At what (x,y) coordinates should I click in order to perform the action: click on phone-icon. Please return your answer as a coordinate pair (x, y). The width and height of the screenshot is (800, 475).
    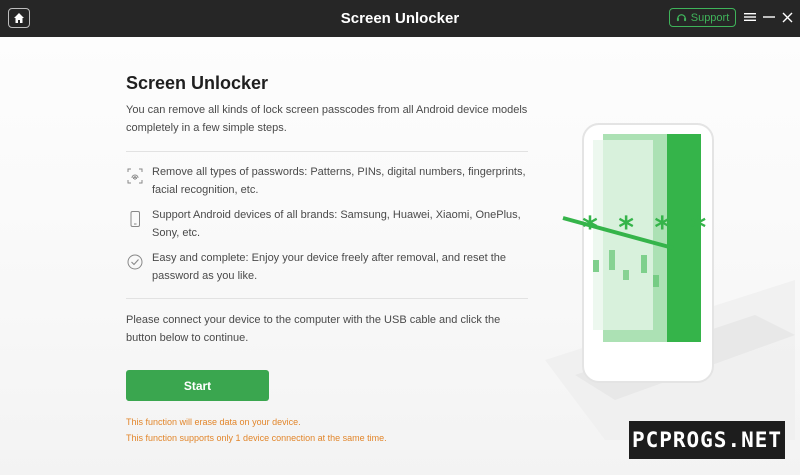
    Looking at the image, I should click on (135, 219).